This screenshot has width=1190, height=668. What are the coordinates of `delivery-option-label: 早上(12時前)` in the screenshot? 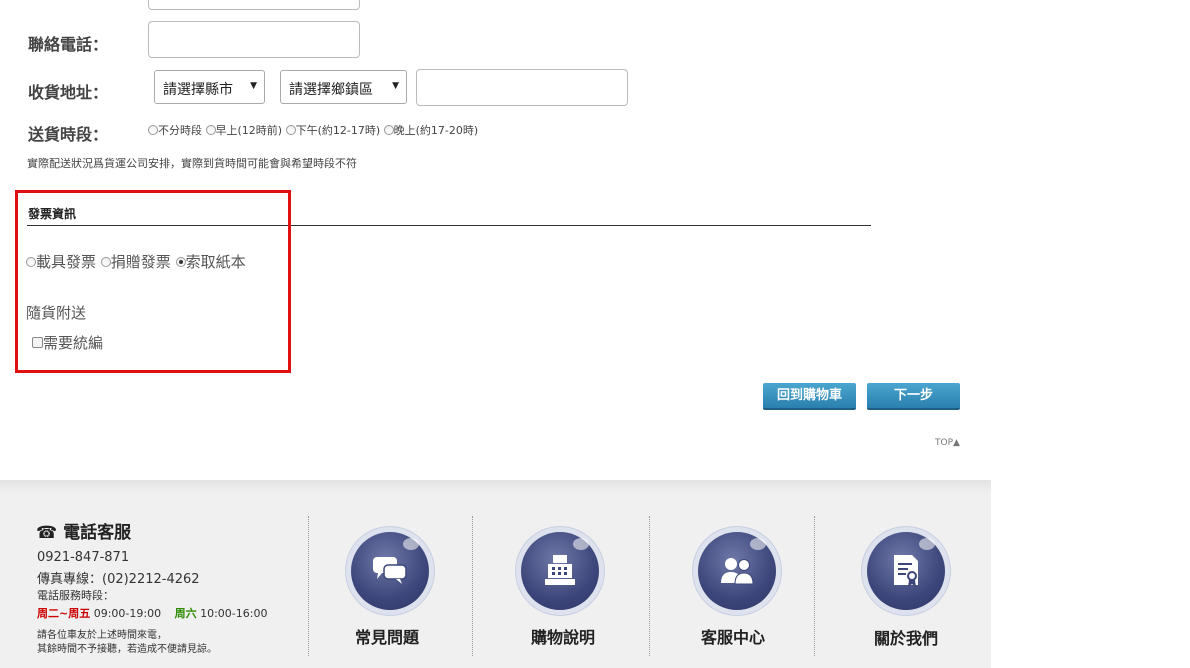 It's located at (249, 130).